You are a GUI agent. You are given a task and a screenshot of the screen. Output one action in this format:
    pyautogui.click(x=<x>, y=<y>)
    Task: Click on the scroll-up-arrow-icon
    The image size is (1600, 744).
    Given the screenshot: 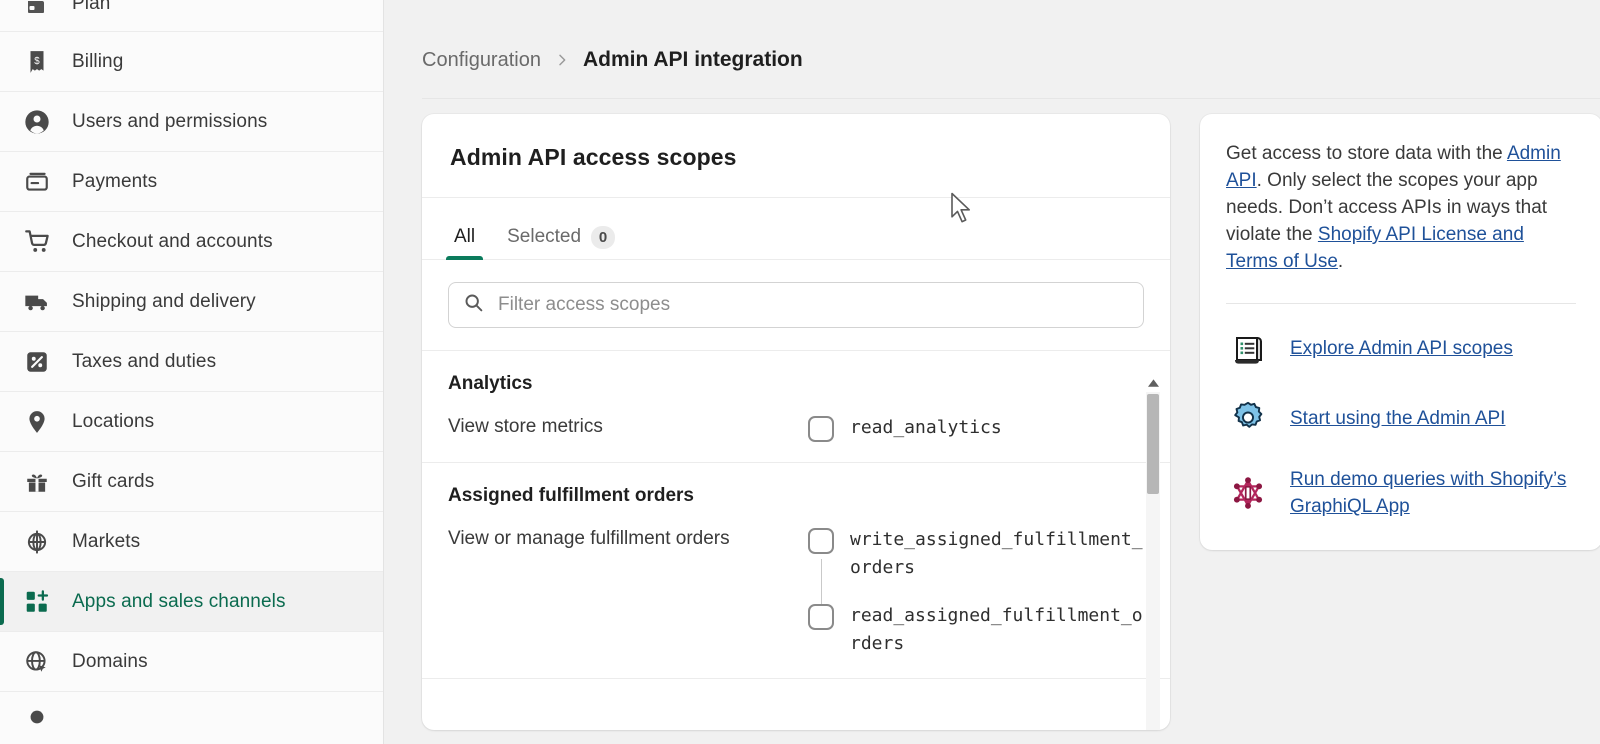 What is the action you would take?
    pyautogui.click(x=1153, y=383)
    